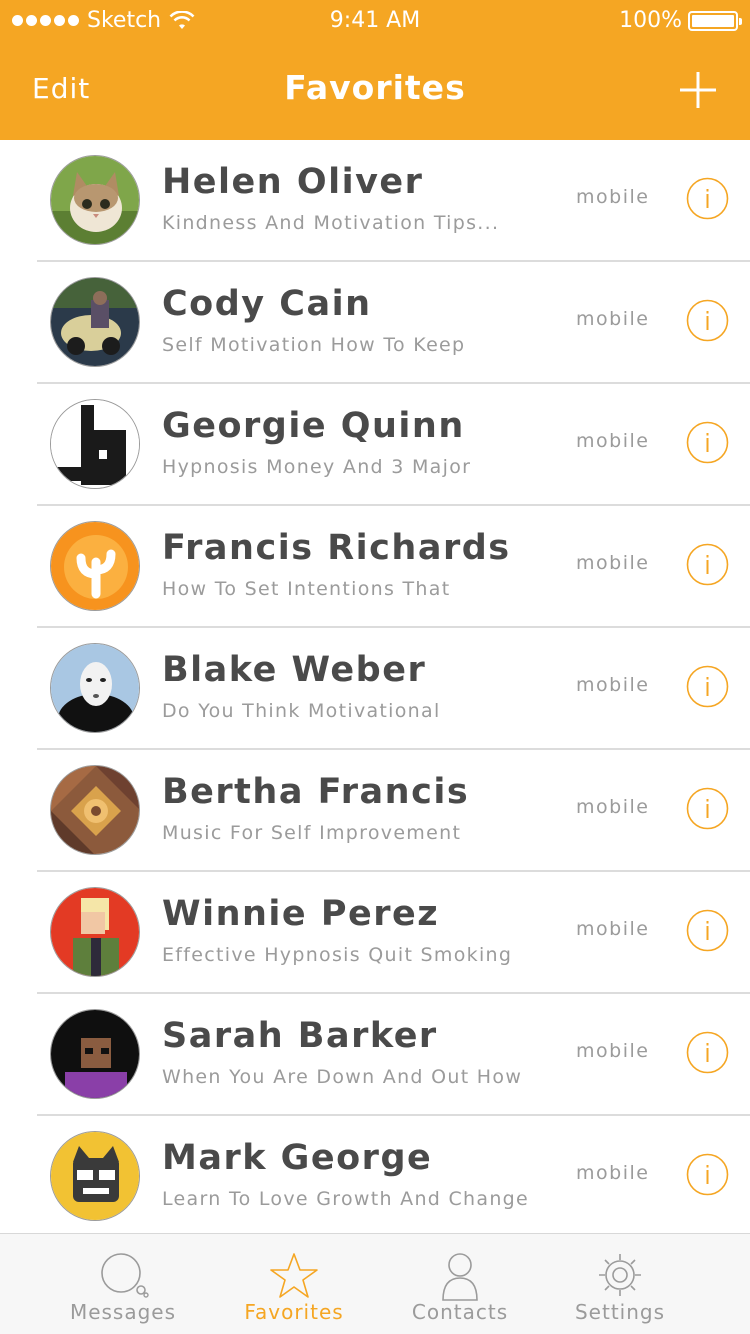 Image resolution: width=750 pixels, height=1334 pixels. I want to click on status-bar: Sketch 9:41 AM 100%, so click(375, 22).